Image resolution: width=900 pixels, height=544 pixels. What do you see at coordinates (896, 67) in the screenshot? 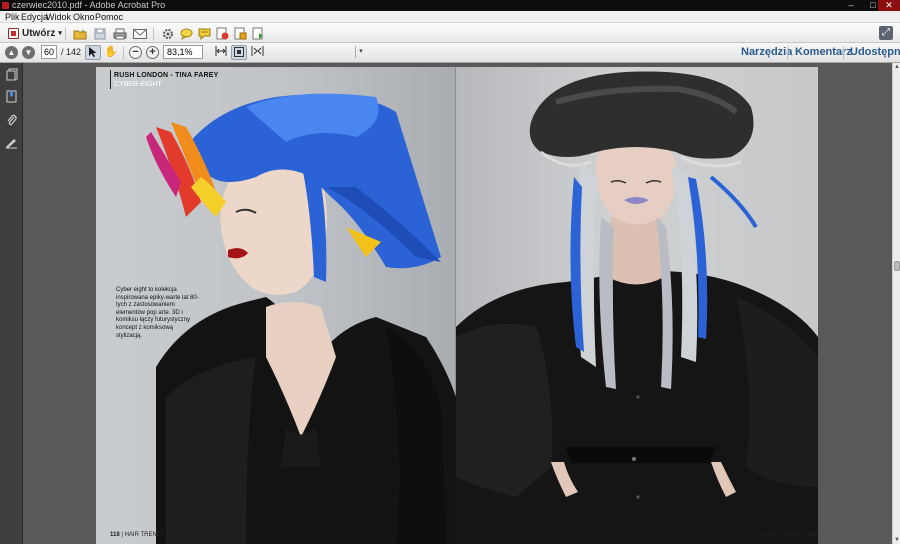
I see `scroll-up-icon: ▲` at bounding box center [896, 67].